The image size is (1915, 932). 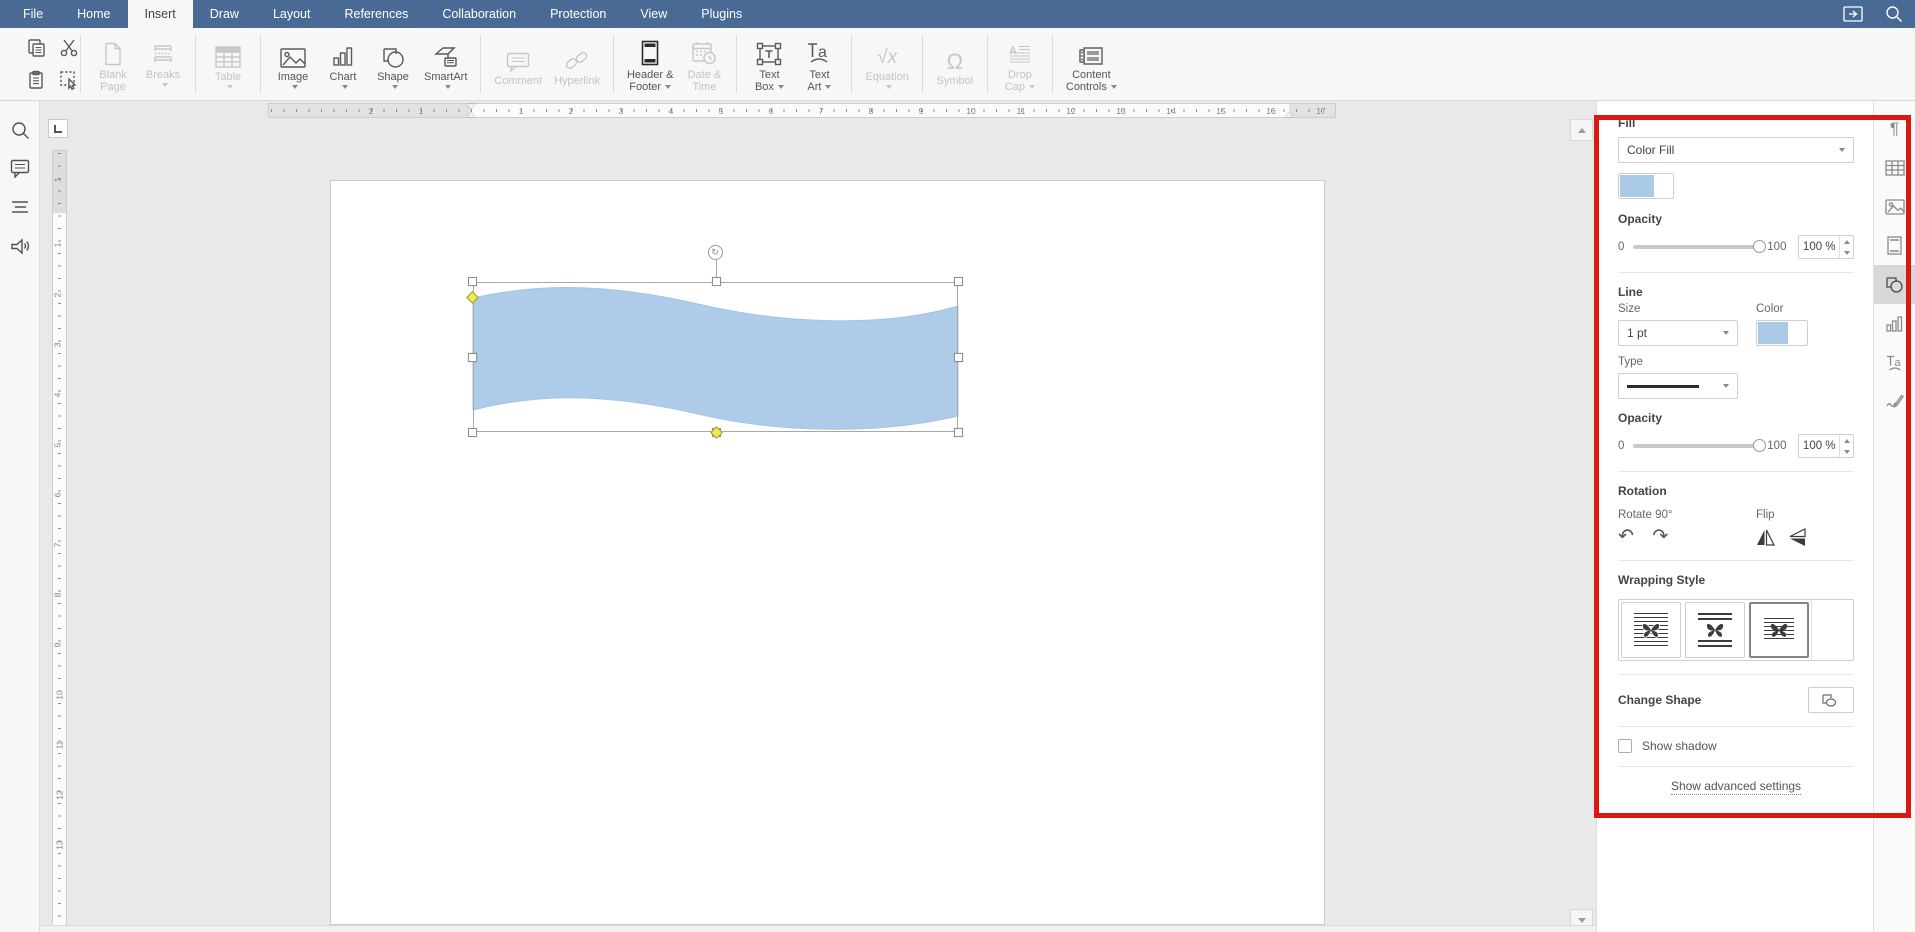 I want to click on ruler-number: 13, so click(x=59, y=845).